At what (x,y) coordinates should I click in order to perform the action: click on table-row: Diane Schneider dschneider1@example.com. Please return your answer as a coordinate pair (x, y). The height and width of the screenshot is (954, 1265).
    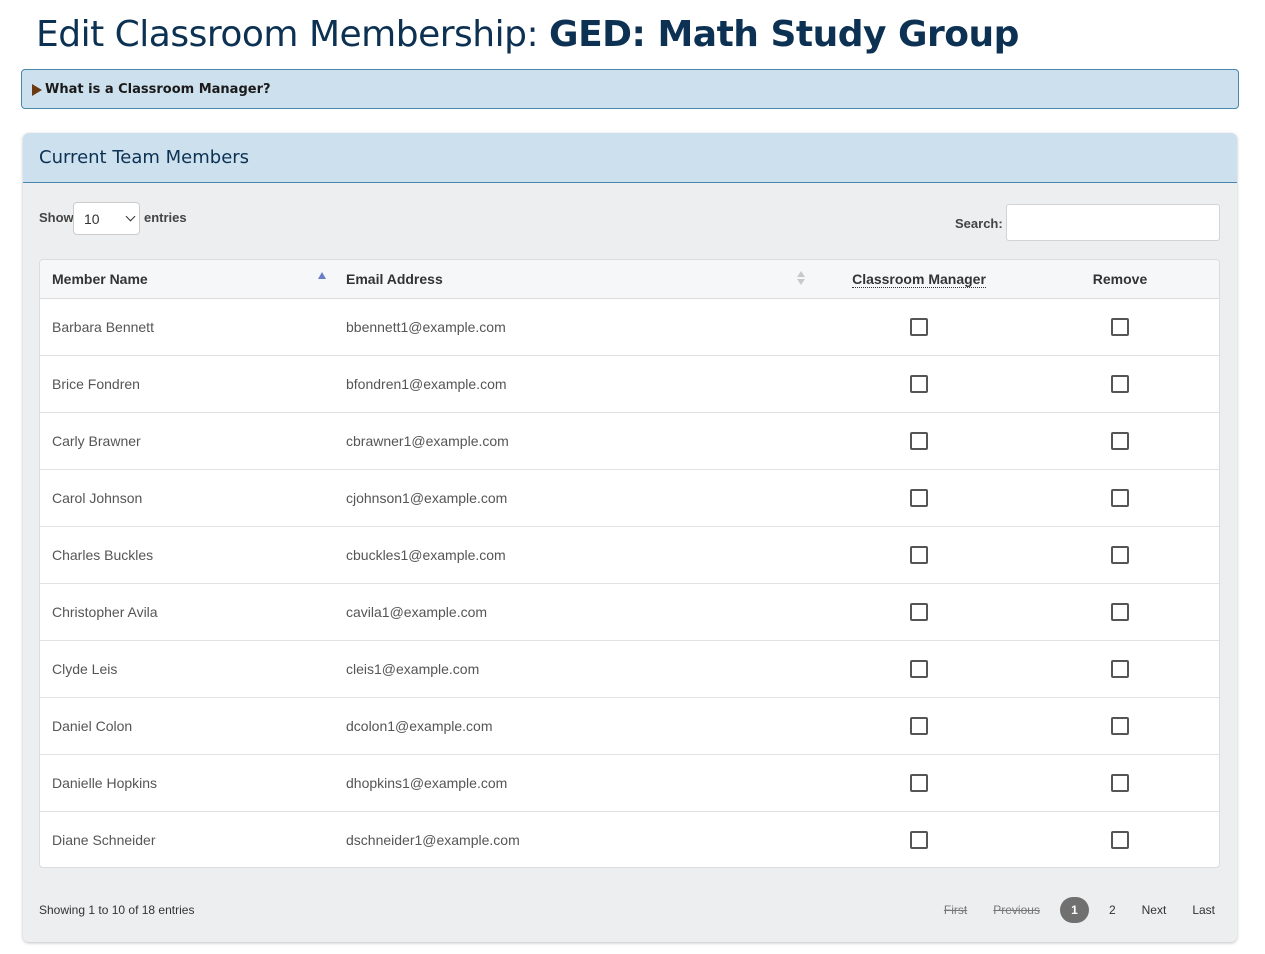
    Looking at the image, I should click on (629, 839).